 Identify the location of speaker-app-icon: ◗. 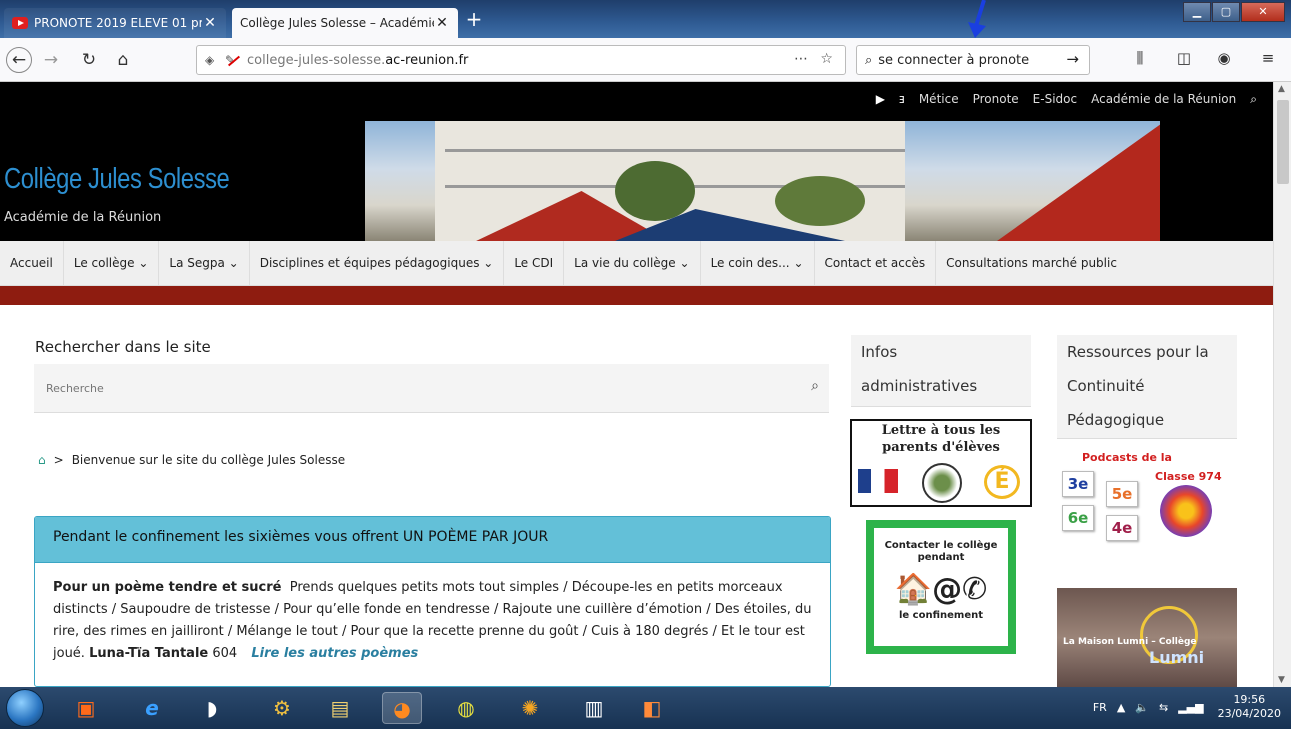
(212, 708).